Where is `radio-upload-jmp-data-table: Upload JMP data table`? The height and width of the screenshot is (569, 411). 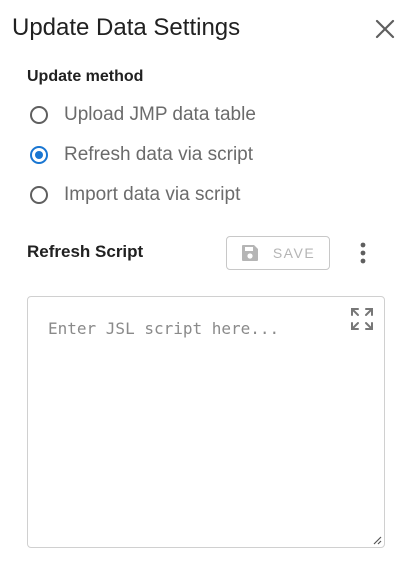
radio-upload-jmp-data-table: Upload JMP data table is located at coordinates (143, 115).